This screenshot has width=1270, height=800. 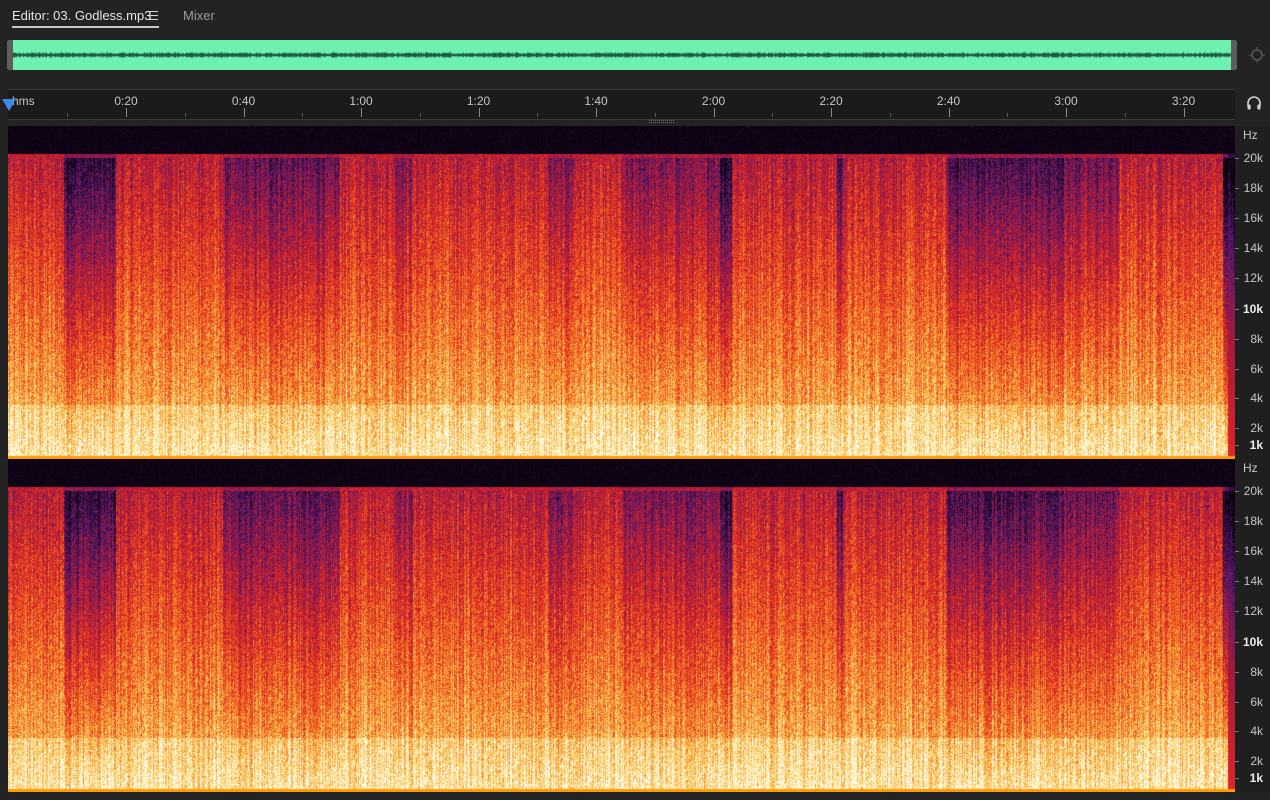 I want to click on ruler-tick-label: 3:00, so click(x=1065, y=101).